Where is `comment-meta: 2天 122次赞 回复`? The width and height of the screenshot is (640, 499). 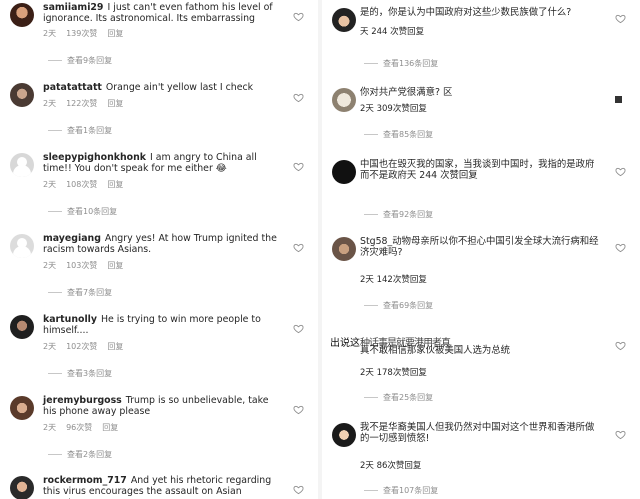
comment-meta: 2天 122次赞 回复 is located at coordinates (83, 103).